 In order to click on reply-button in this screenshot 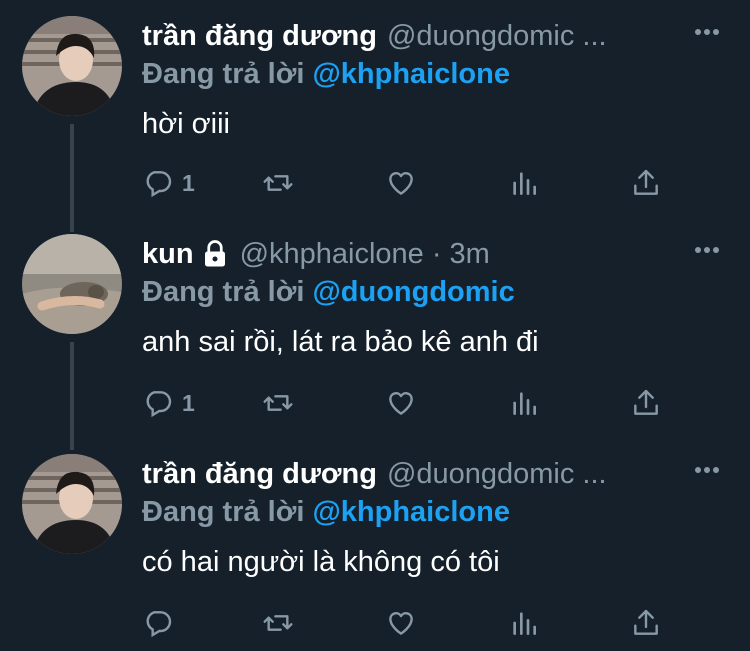, I will do `click(162, 623)`.